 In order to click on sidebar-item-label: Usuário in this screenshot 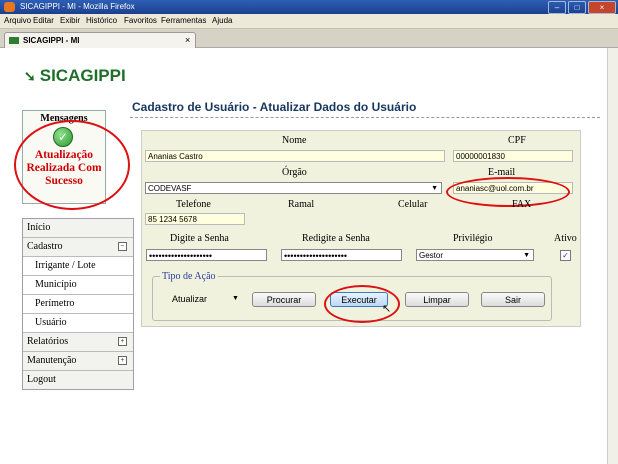, I will do `click(51, 322)`.